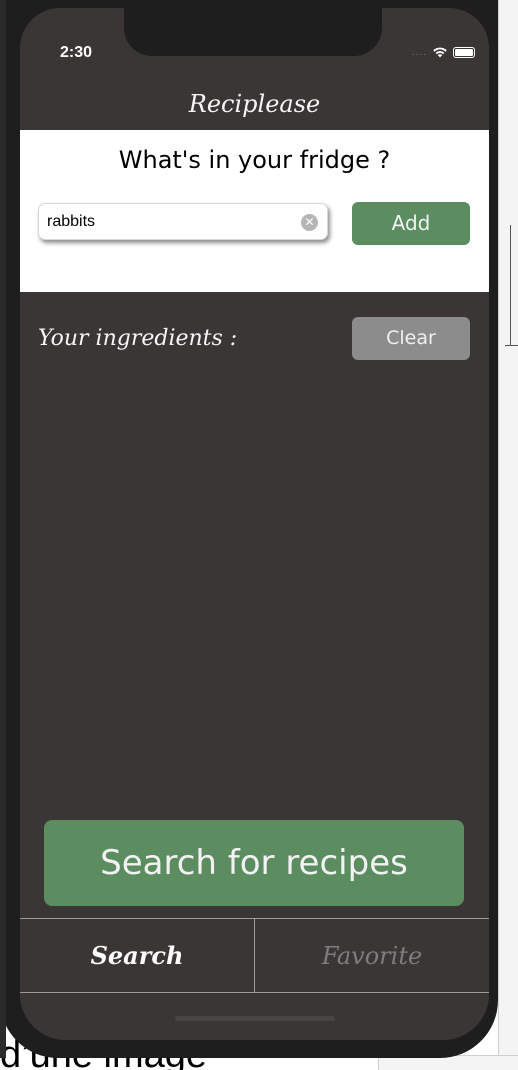 The image size is (518, 1070). I want to click on tab-bar: Search Favorite, so click(254, 955).